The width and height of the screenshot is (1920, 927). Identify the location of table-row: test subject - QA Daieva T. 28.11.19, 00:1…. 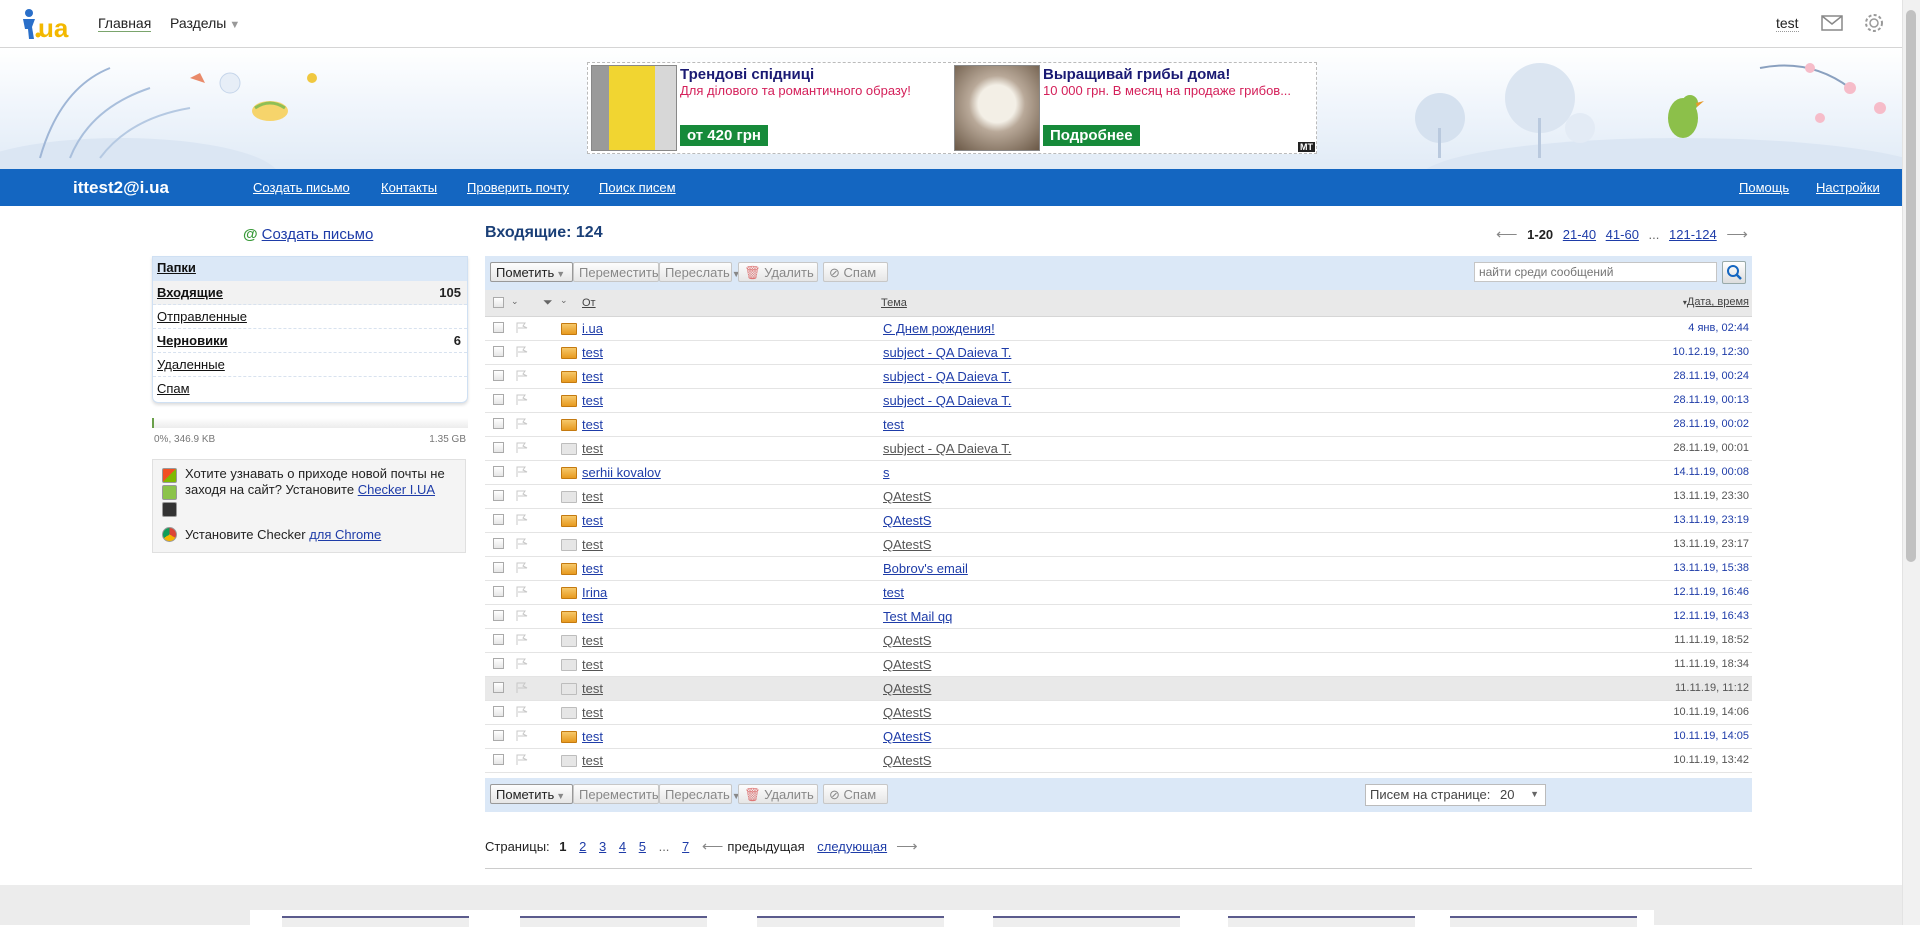
(1118, 401).